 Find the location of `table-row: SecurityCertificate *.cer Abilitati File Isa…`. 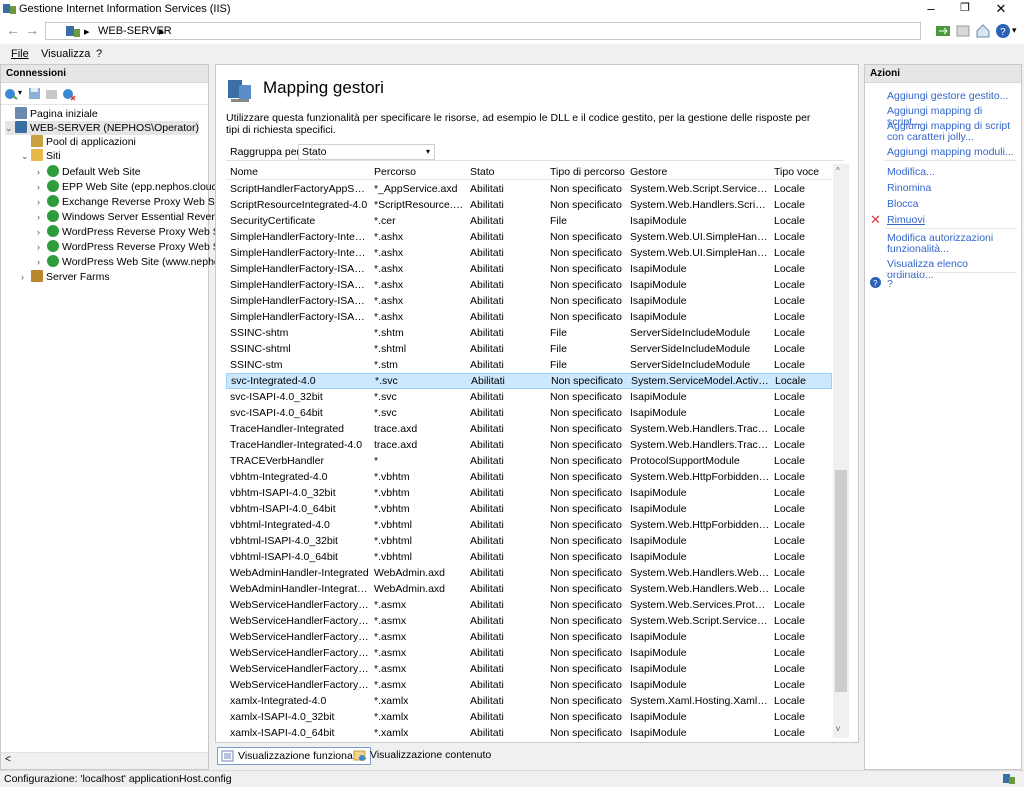

table-row: SecurityCertificate *.cer Abilitati File Isa… is located at coordinates (529, 221).